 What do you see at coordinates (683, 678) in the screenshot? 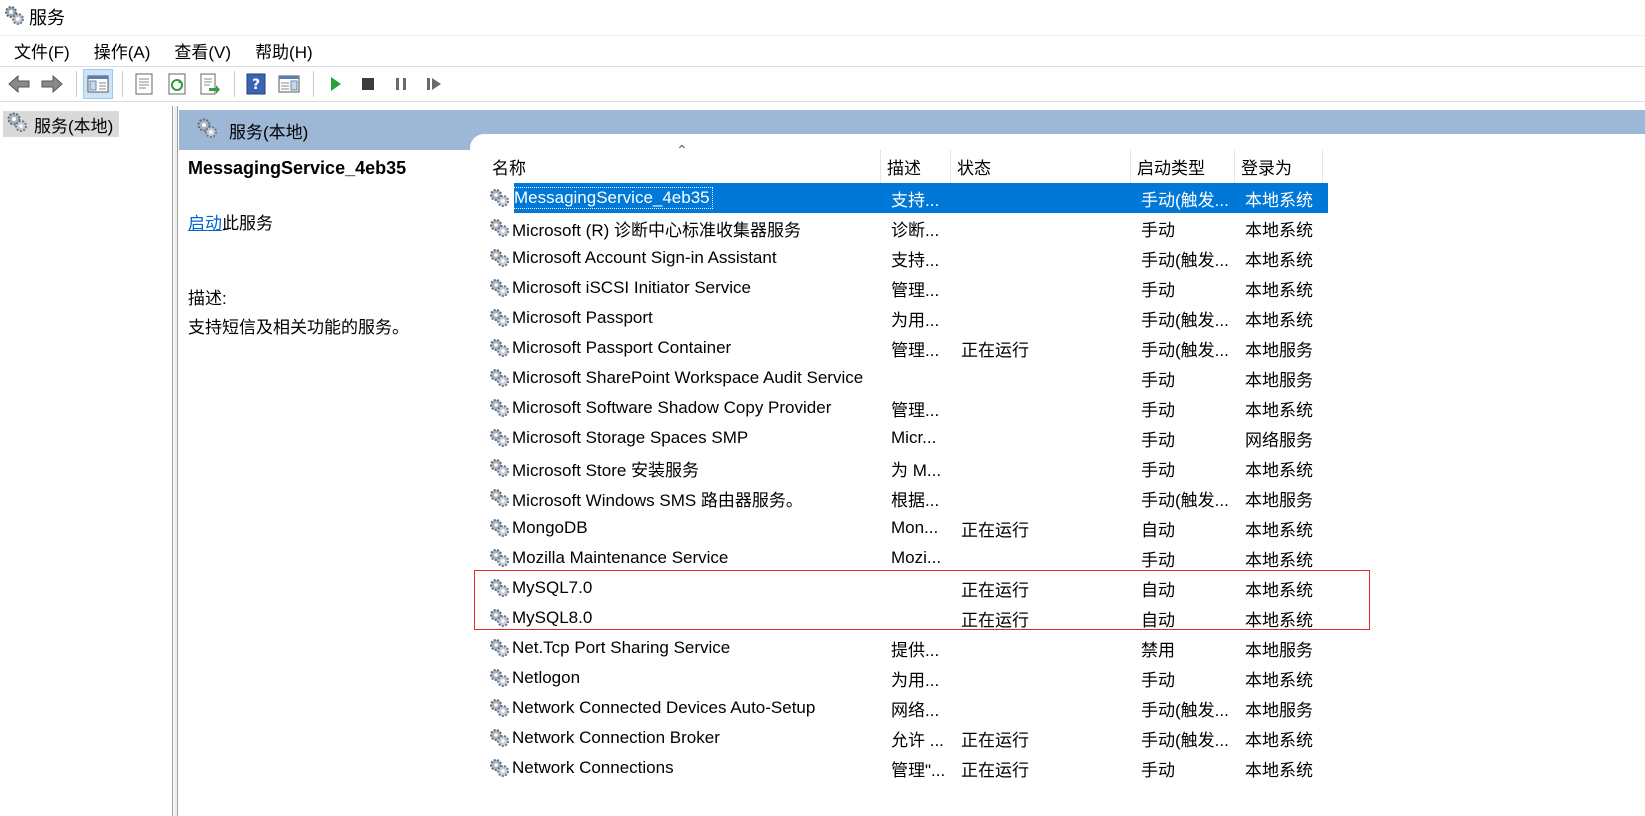
I see `service-name-cell: Netlogon` at bounding box center [683, 678].